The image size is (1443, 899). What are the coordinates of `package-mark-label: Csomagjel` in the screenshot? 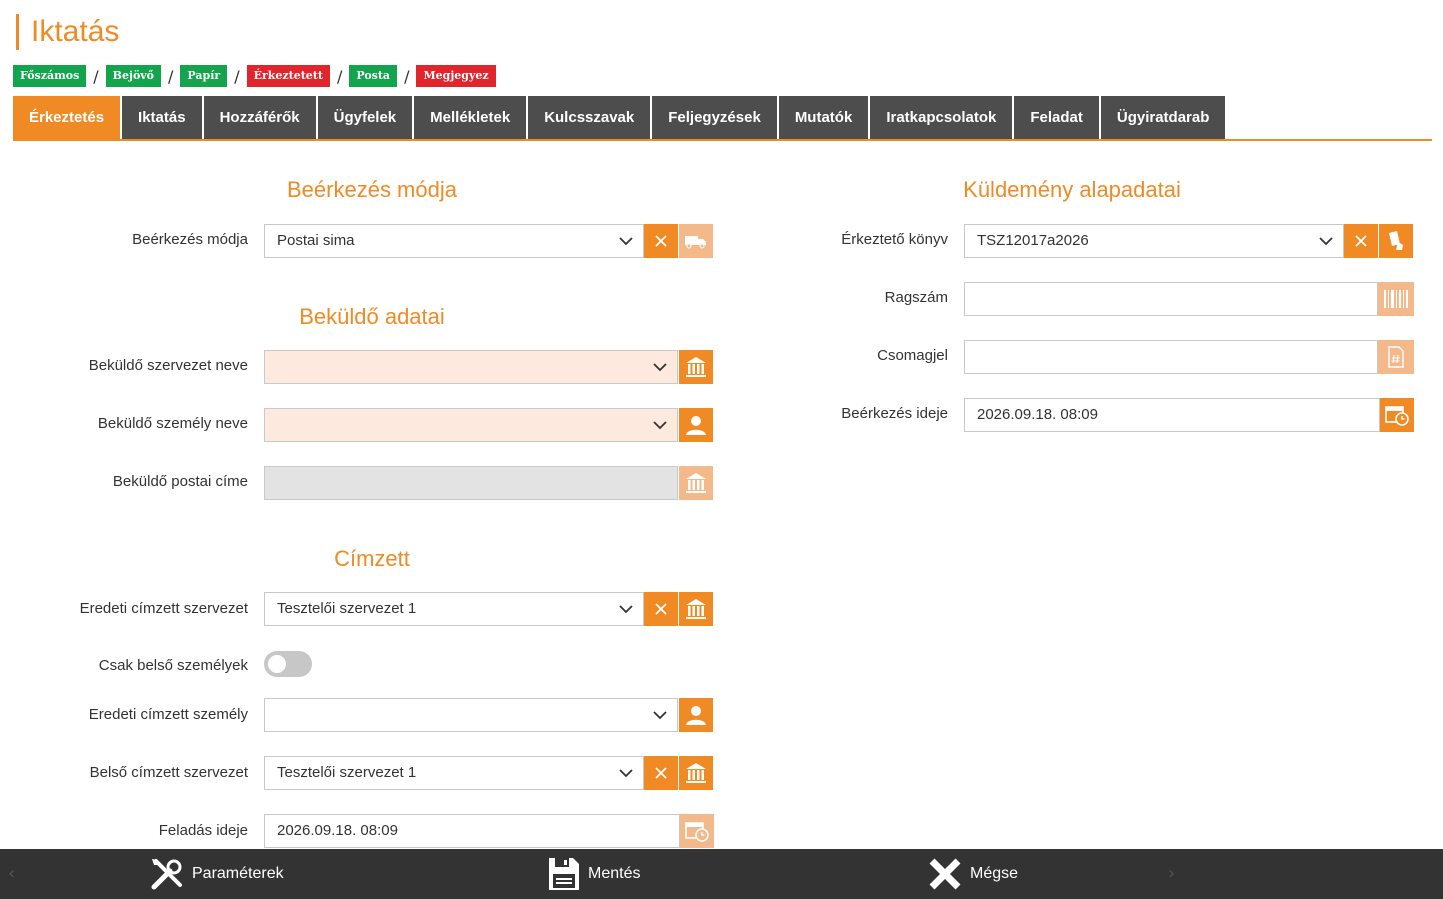 It's located at (912, 355).